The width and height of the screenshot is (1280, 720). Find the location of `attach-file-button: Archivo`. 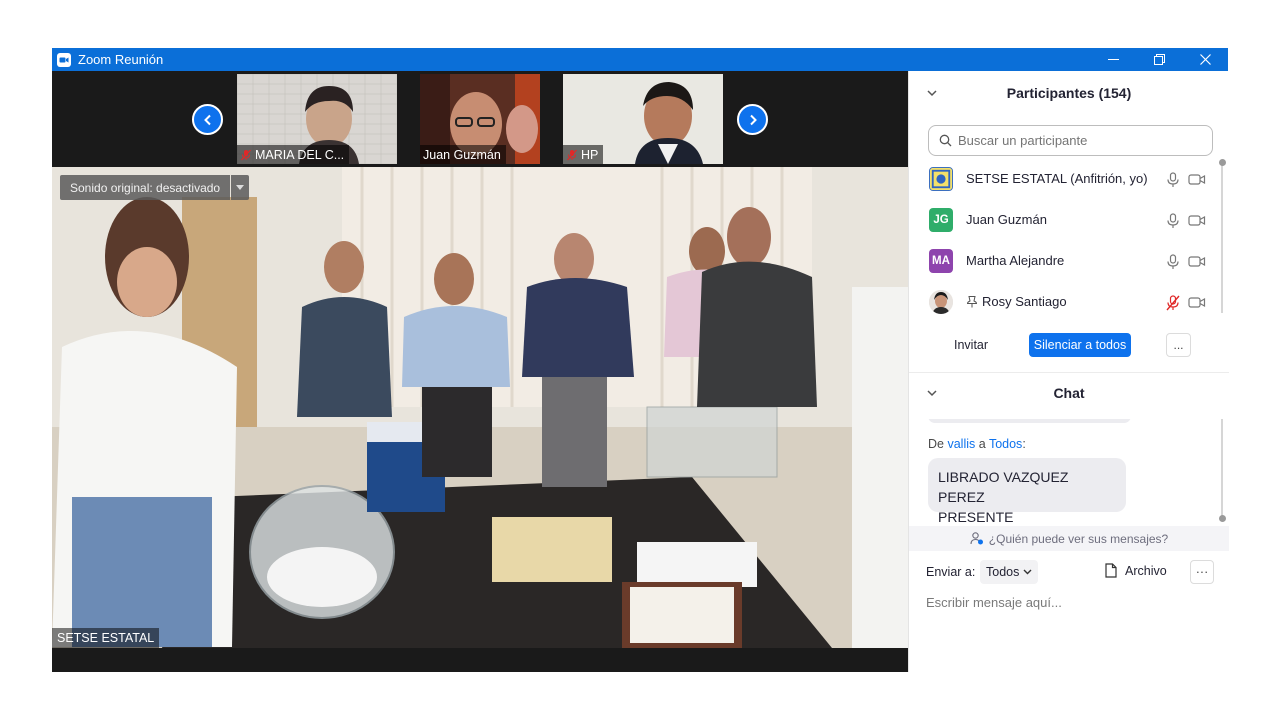

attach-file-button: Archivo is located at coordinates (1136, 570).